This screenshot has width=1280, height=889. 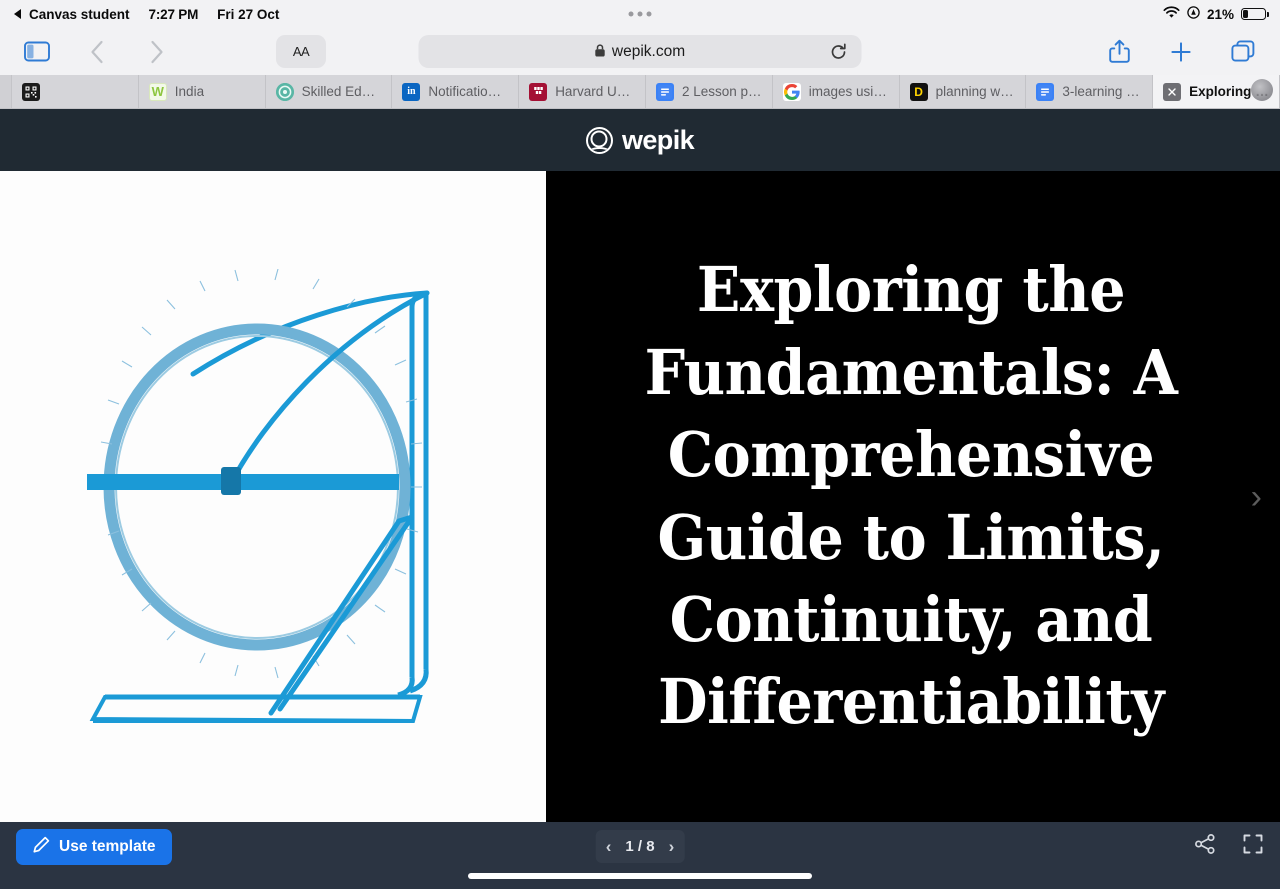 I want to click on browser-tab: W India, so click(x=202, y=91).